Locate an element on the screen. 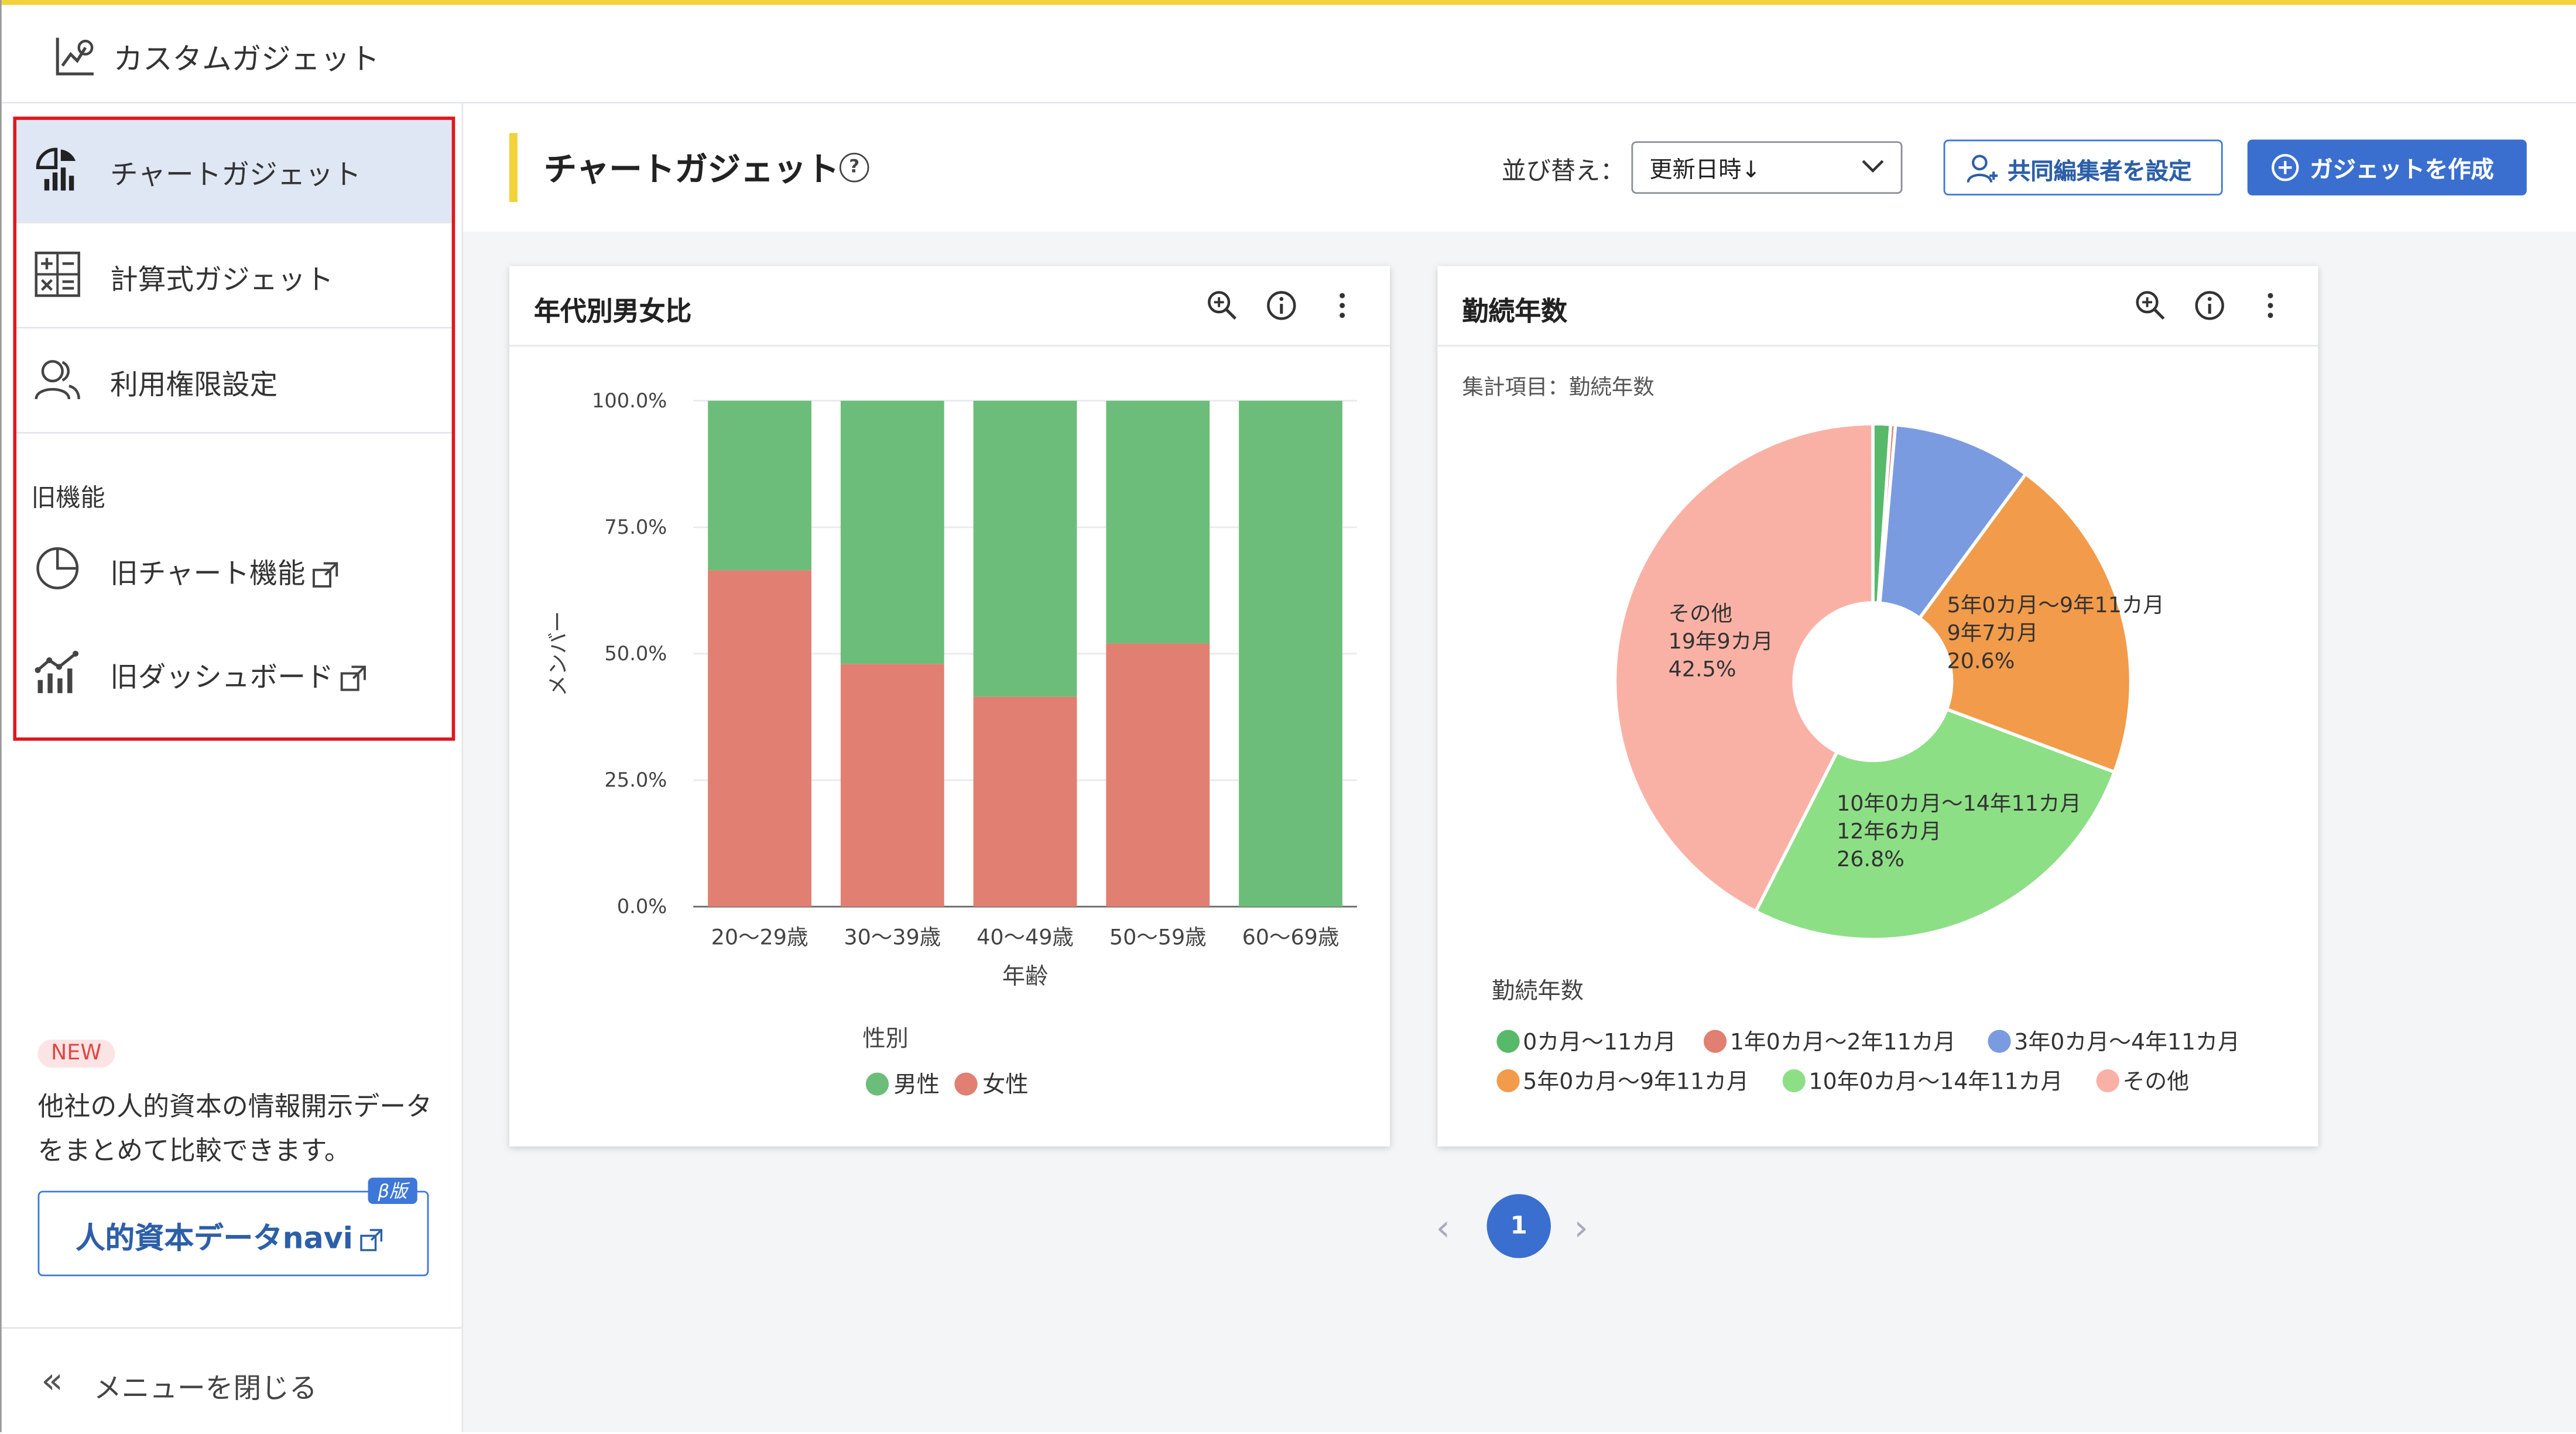 Image resolution: width=2576 pixels, height=1434 pixels. y-tick-label: 50.0% is located at coordinates (635, 653).